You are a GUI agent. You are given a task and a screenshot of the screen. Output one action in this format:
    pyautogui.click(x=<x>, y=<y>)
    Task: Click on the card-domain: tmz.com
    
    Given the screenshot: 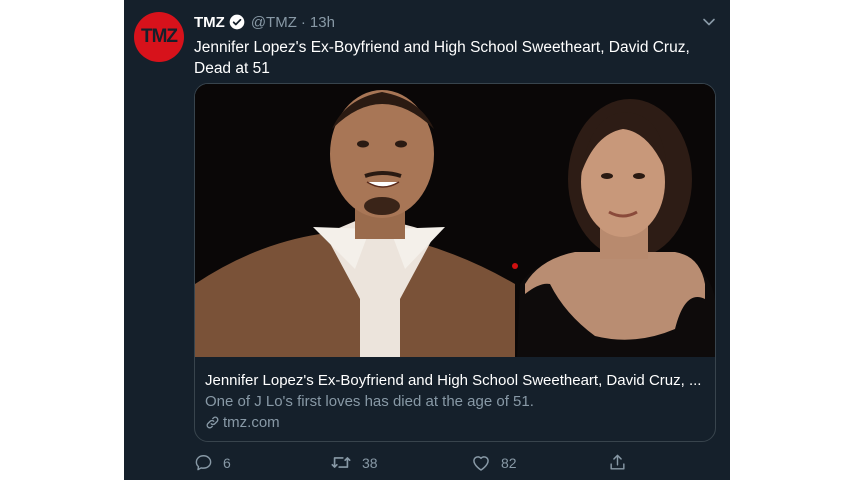 What is the action you would take?
    pyautogui.click(x=242, y=422)
    